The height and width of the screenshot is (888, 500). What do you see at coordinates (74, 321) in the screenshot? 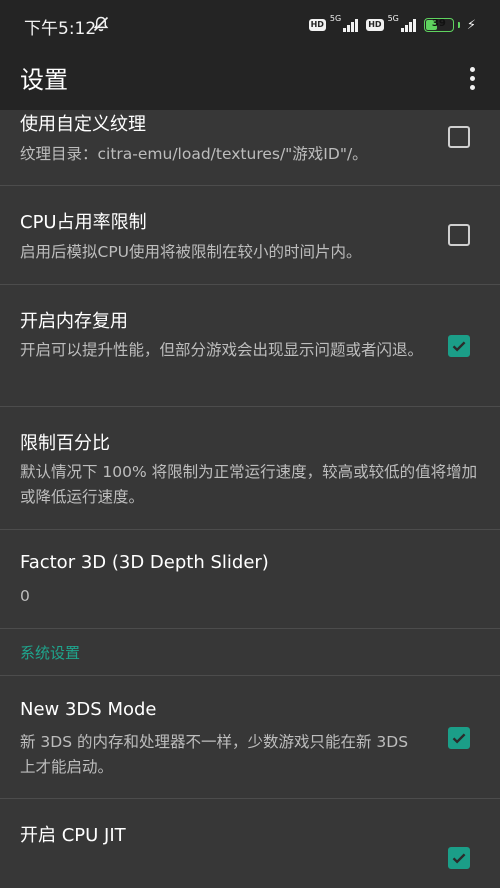
I see `setting-title: 开启内存复用` at bounding box center [74, 321].